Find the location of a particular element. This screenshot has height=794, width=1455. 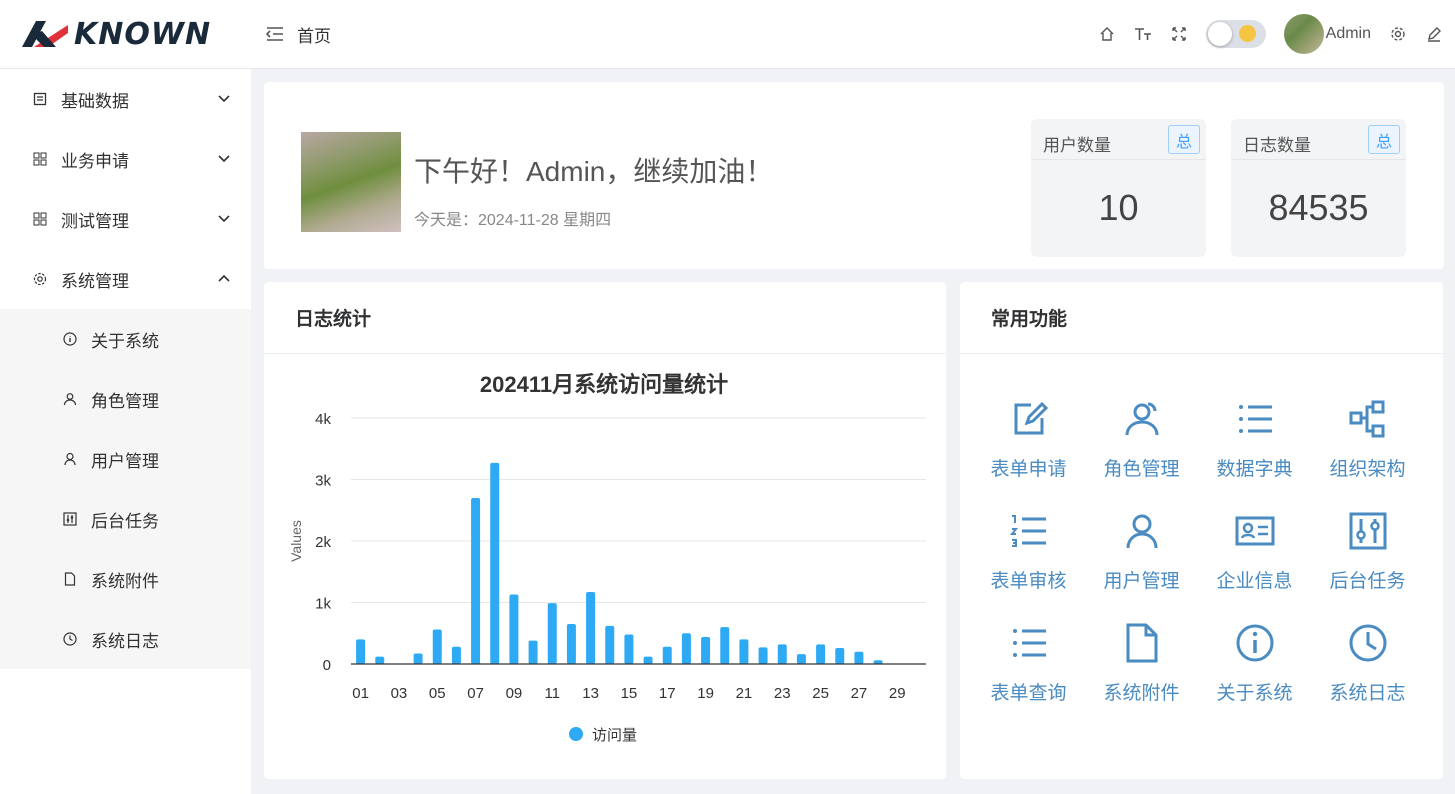

x-tick-label: 25 is located at coordinates (820, 693).